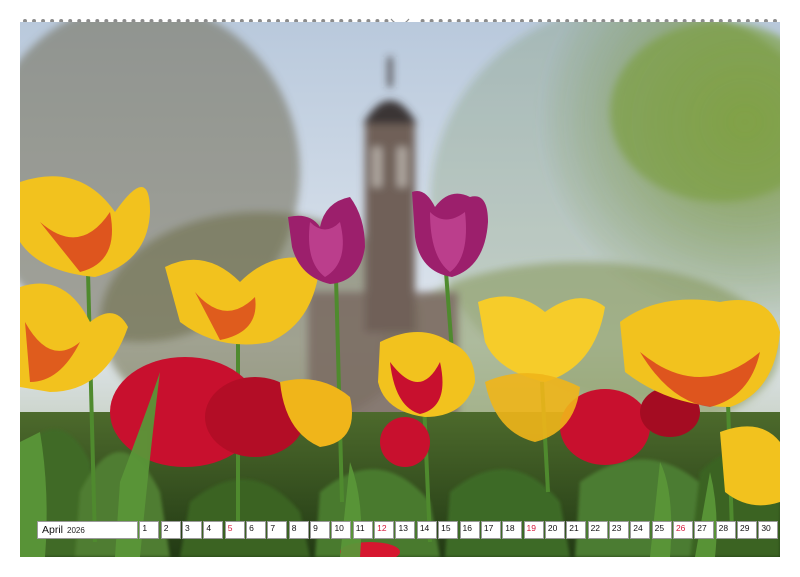 This screenshot has width=800, height=577. What do you see at coordinates (746, 530) in the screenshot?
I see `calendar-day-29: 29` at bounding box center [746, 530].